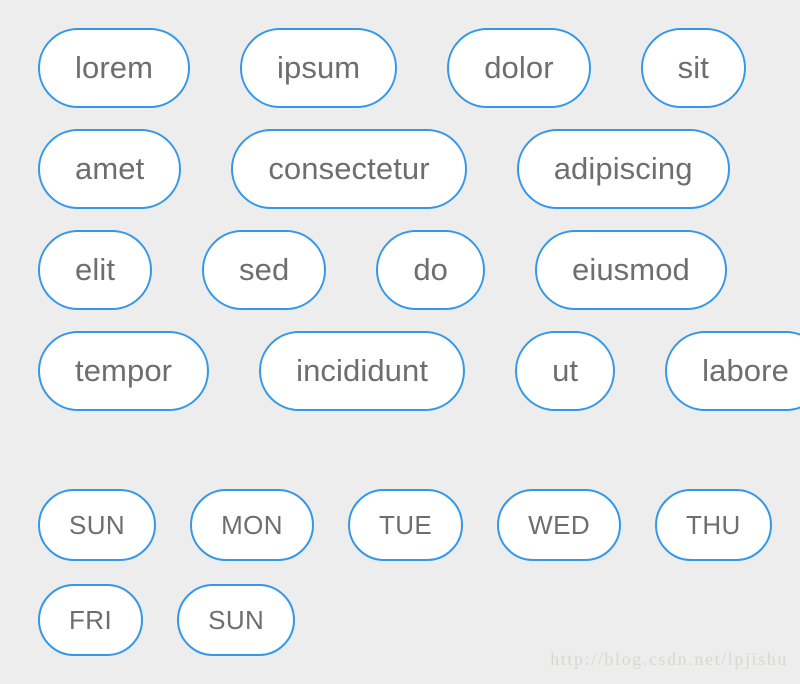 The image size is (800, 684). What do you see at coordinates (693, 68) in the screenshot?
I see `chip-sit: sit` at bounding box center [693, 68].